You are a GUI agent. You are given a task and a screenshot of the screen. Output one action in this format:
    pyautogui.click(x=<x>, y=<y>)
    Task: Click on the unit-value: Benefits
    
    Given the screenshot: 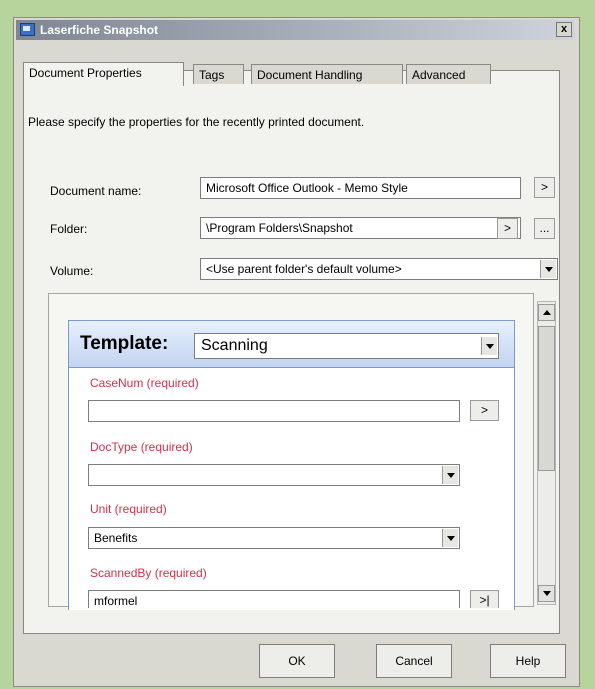 What is the action you would take?
    pyautogui.click(x=116, y=538)
    